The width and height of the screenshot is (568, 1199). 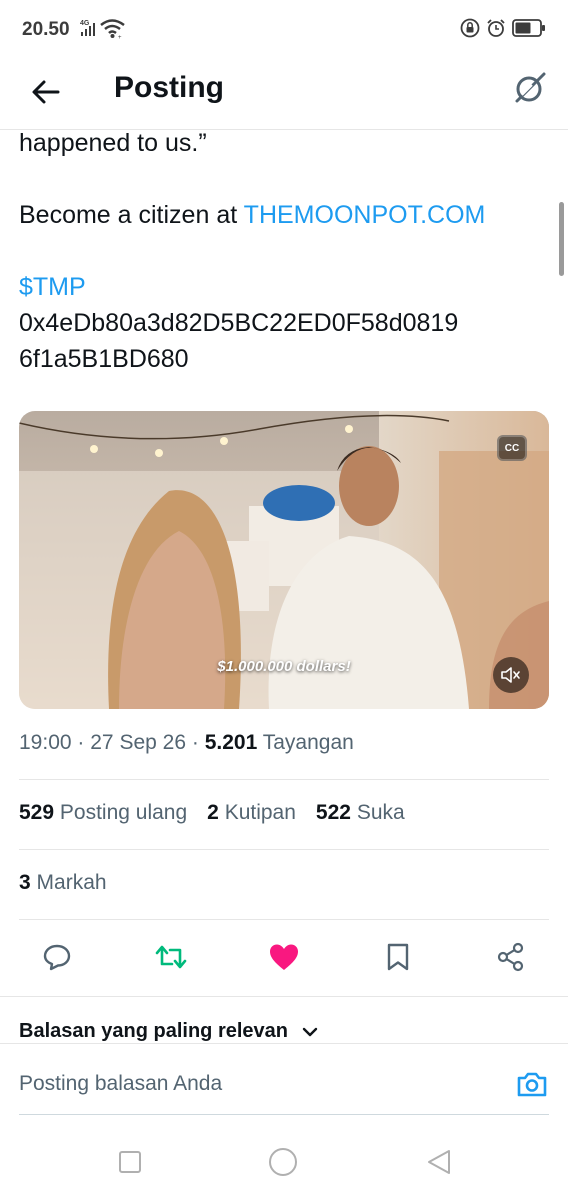 What do you see at coordinates (284, 666) in the screenshot?
I see `video-caption: $1.000.000 dollars!` at bounding box center [284, 666].